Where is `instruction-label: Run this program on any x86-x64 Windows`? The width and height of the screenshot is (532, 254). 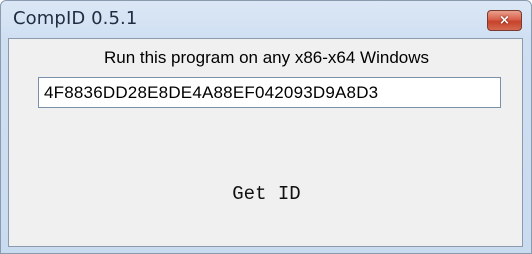
instruction-label: Run this program on any x86-x64 Windows is located at coordinates (266, 57).